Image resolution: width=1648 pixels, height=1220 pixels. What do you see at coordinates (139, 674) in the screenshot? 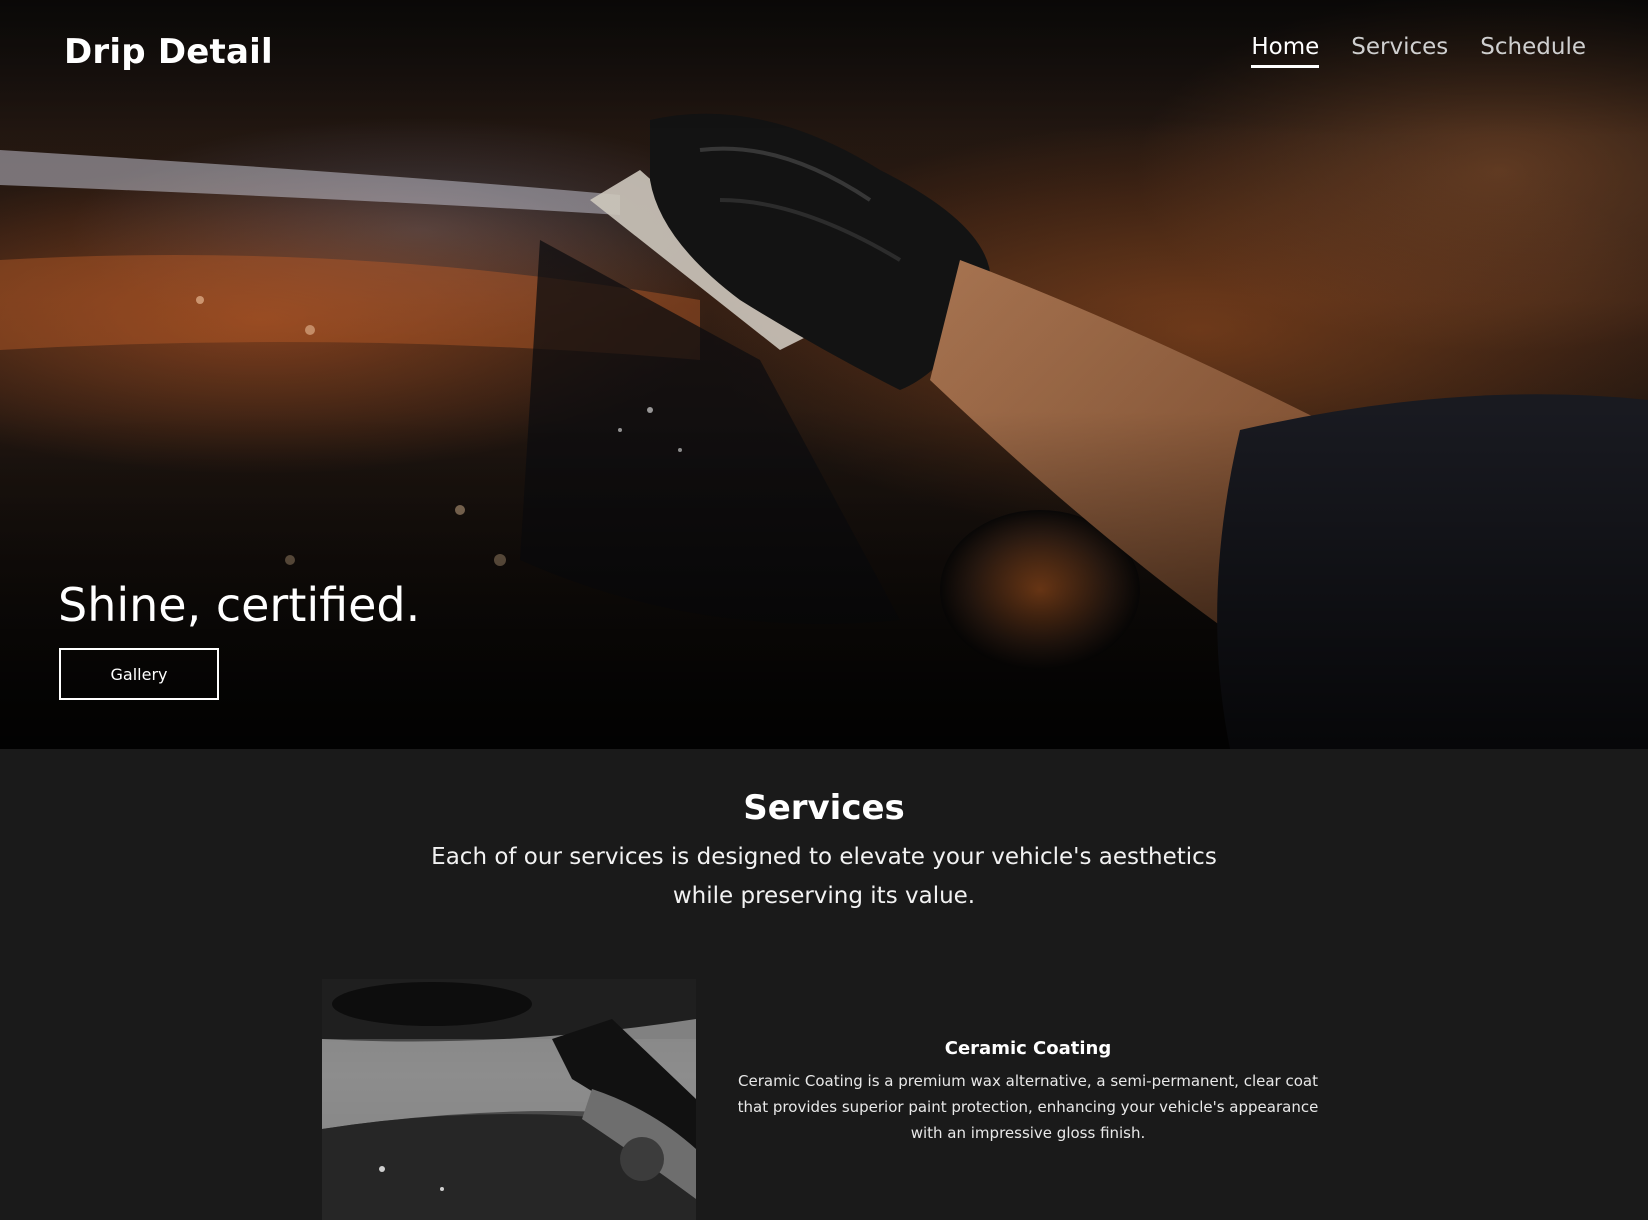
I see `gallery-button: Gallery` at bounding box center [139, 674].